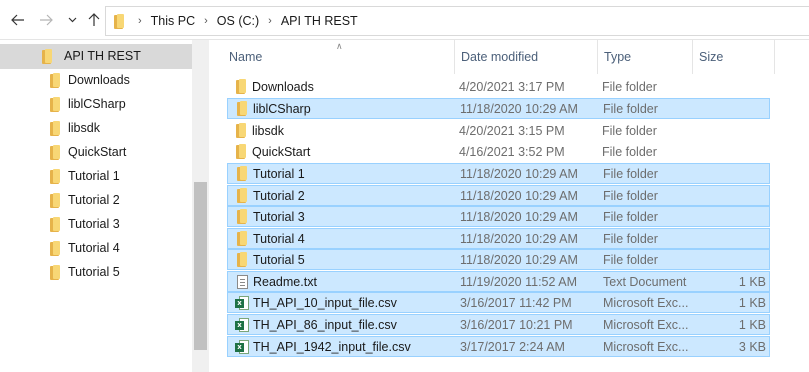 This screenshot has height=372, width=809. What do you see at coordinates (519, 216) in the screenshot?
I see `file-date-modified: 11/18/2020 10:29 AM` at bounding box center [519, 216].